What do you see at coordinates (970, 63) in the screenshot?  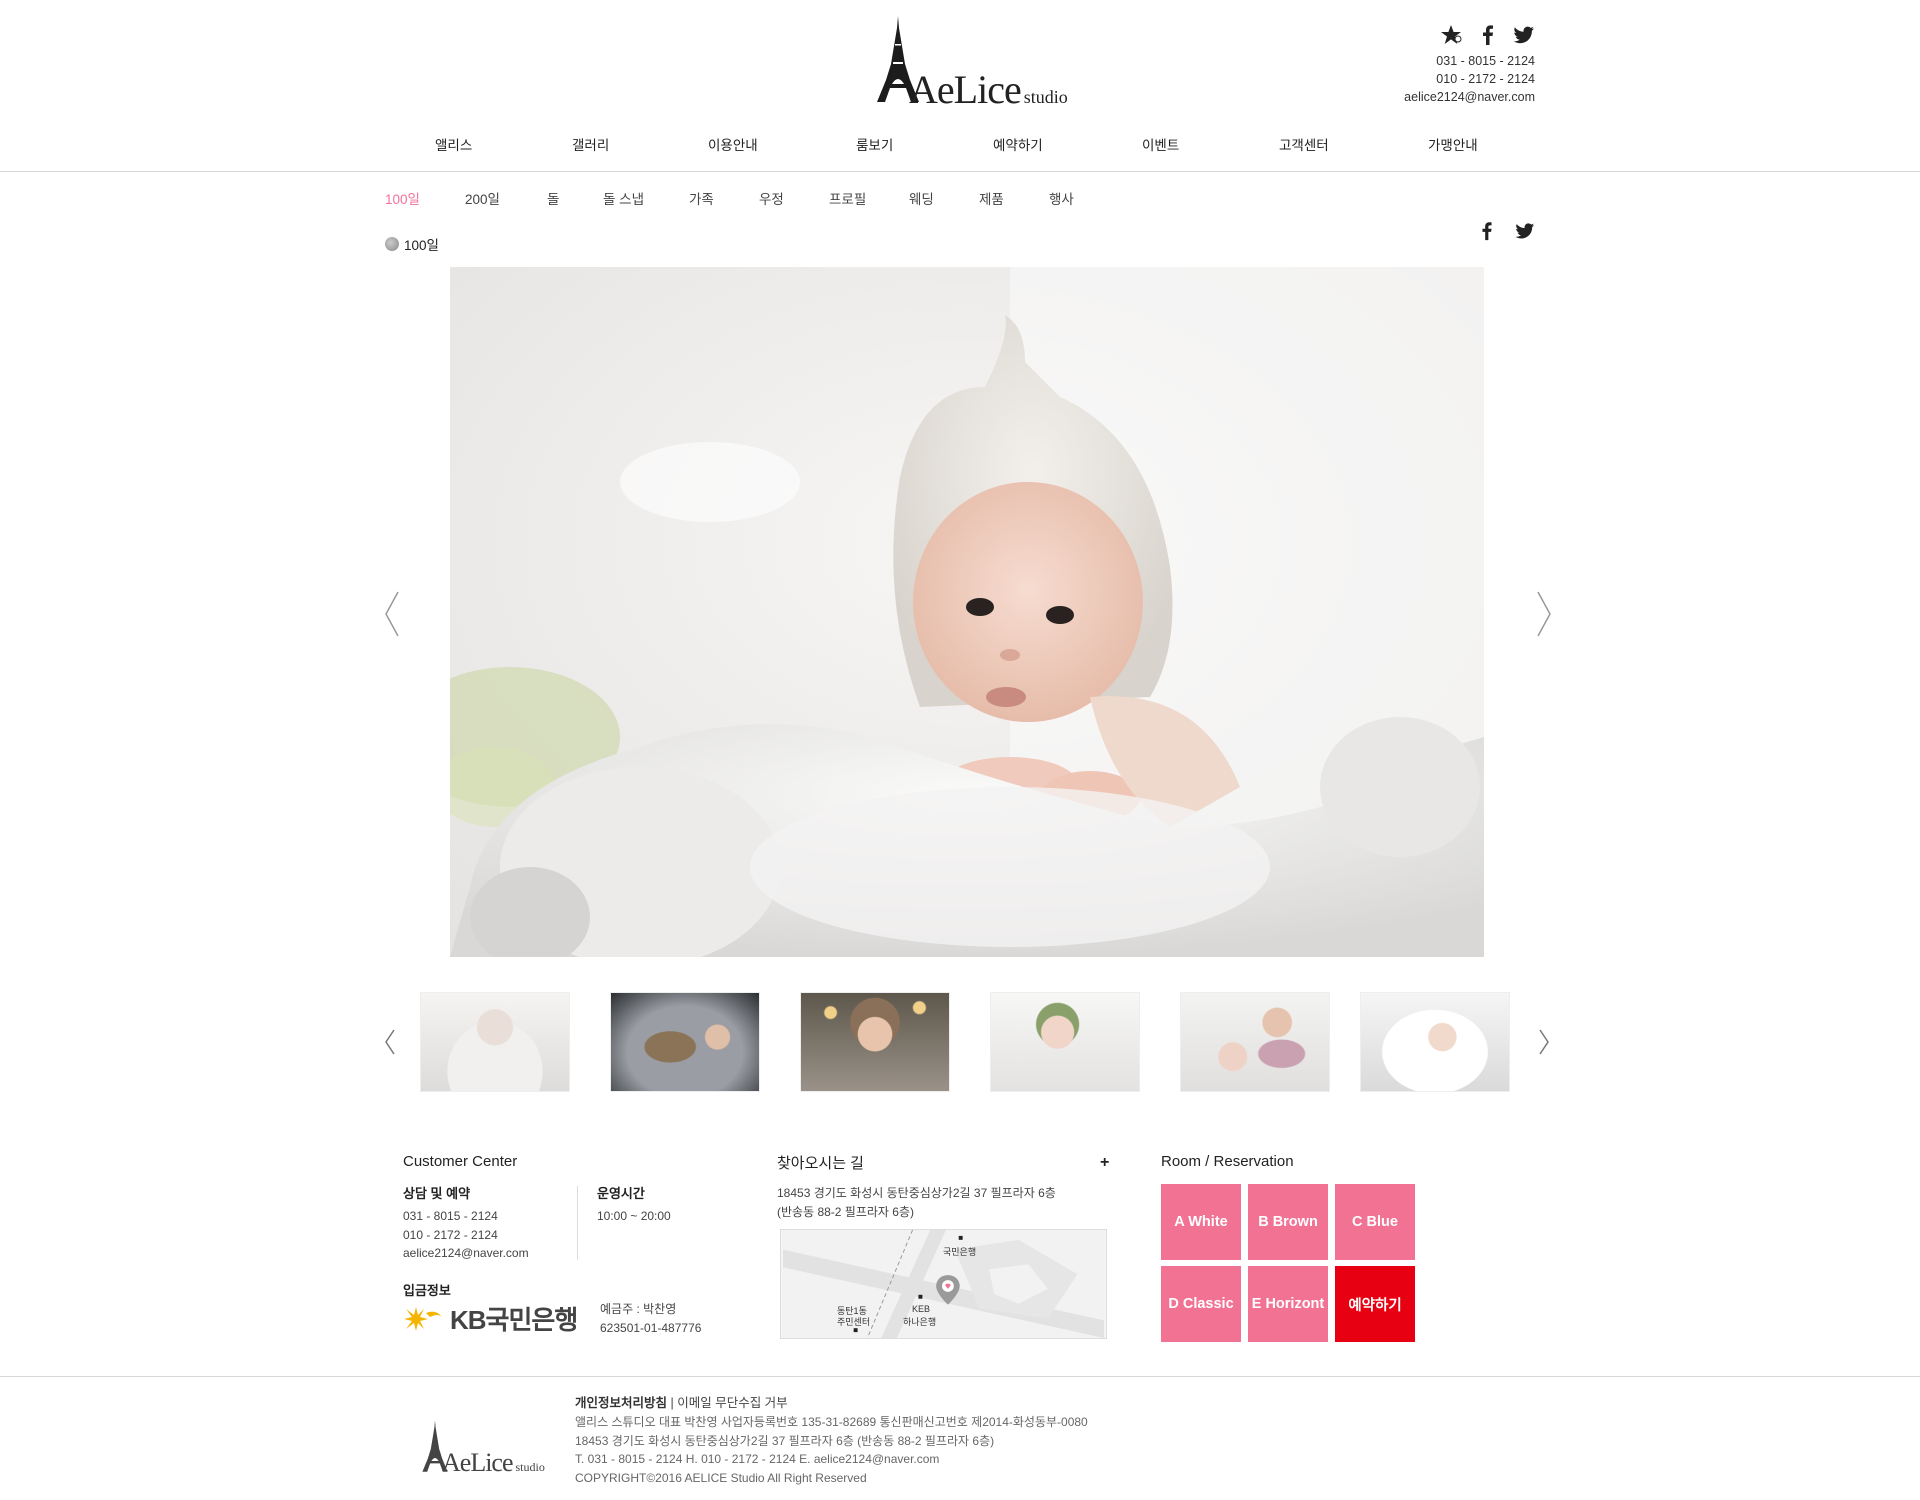 I see `site-logo: AeLice studio` at bounding box center [970, 63].